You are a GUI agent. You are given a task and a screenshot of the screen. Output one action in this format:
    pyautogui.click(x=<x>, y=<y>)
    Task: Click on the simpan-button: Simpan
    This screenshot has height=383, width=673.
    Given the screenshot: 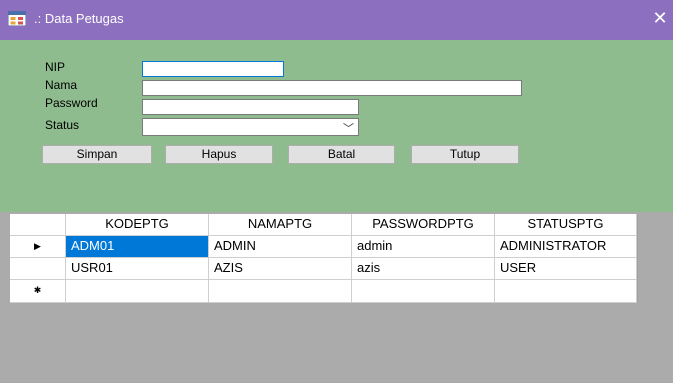 What is the action you would take?
    pyautogui.click(x=97, y=154)
    